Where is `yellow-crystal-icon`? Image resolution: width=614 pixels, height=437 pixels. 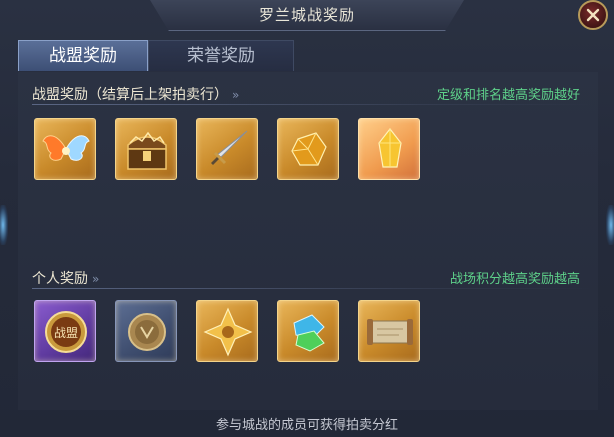
yellow-crystal-icon is located at coordinates (390, 148).